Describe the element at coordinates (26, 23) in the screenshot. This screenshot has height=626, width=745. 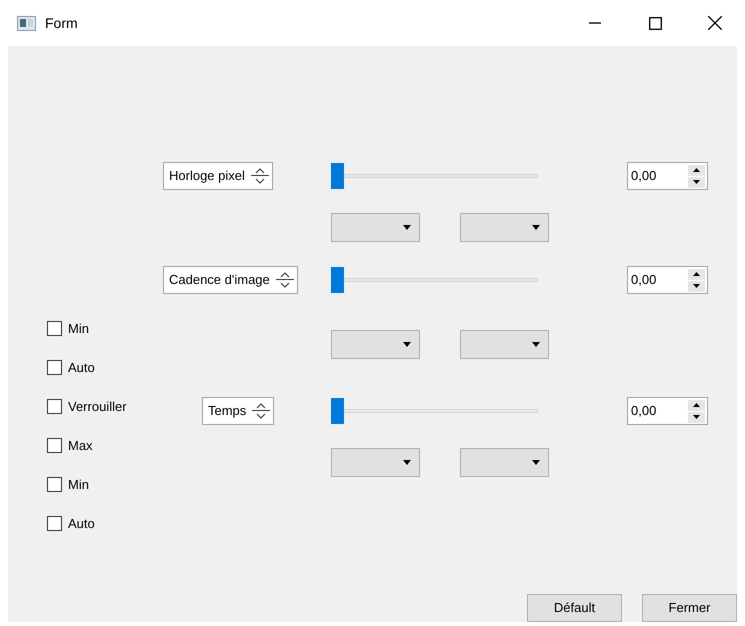
I see `window-icon` at that location.